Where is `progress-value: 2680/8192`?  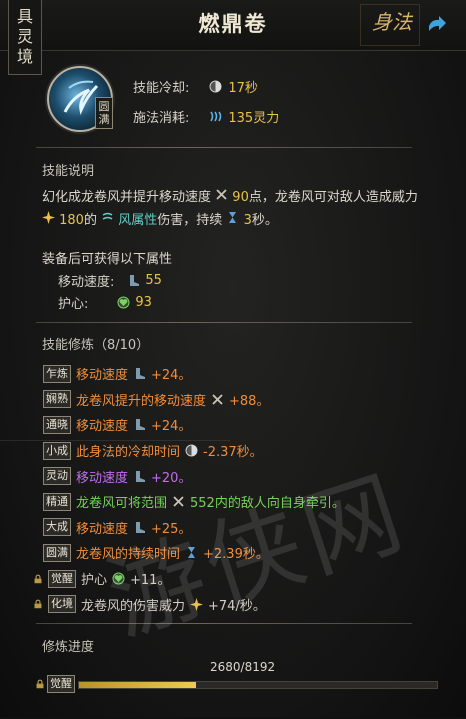
progress-value: 2680/8192 is located at coordinates (243, 667).